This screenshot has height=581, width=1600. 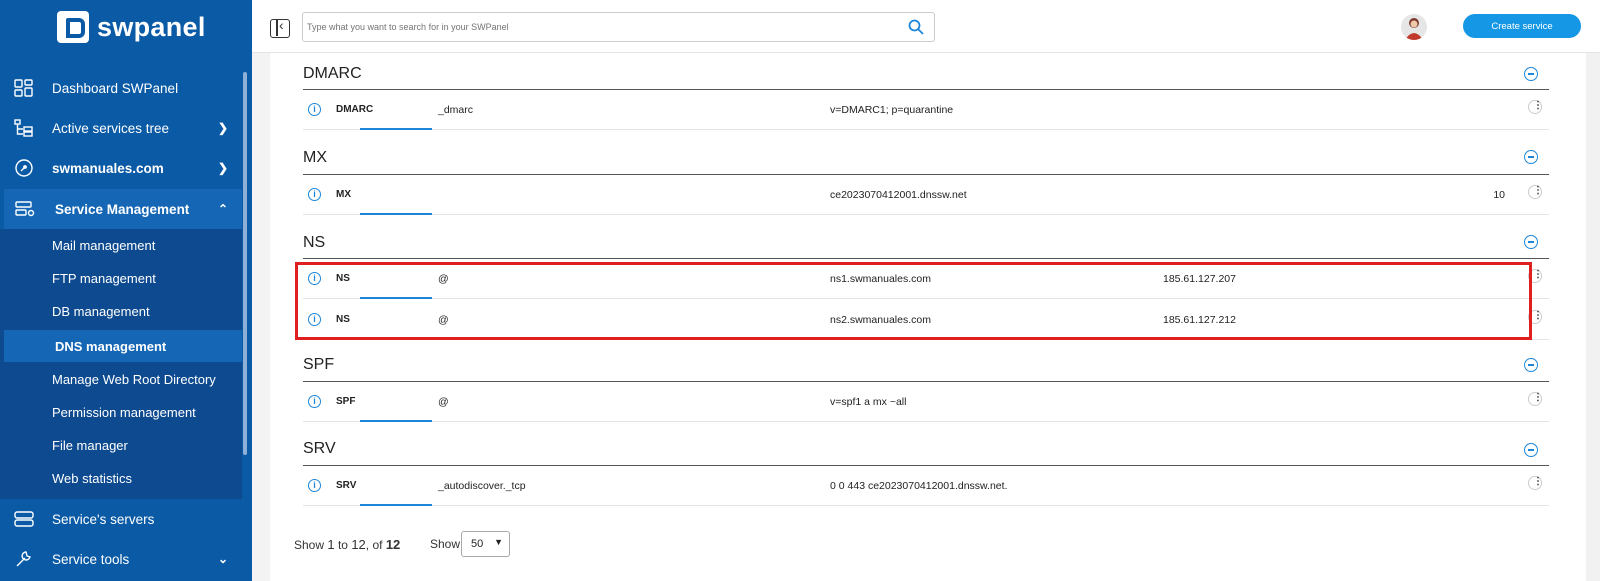 I want to click on record-type: MX, so click(x=343, y=194).